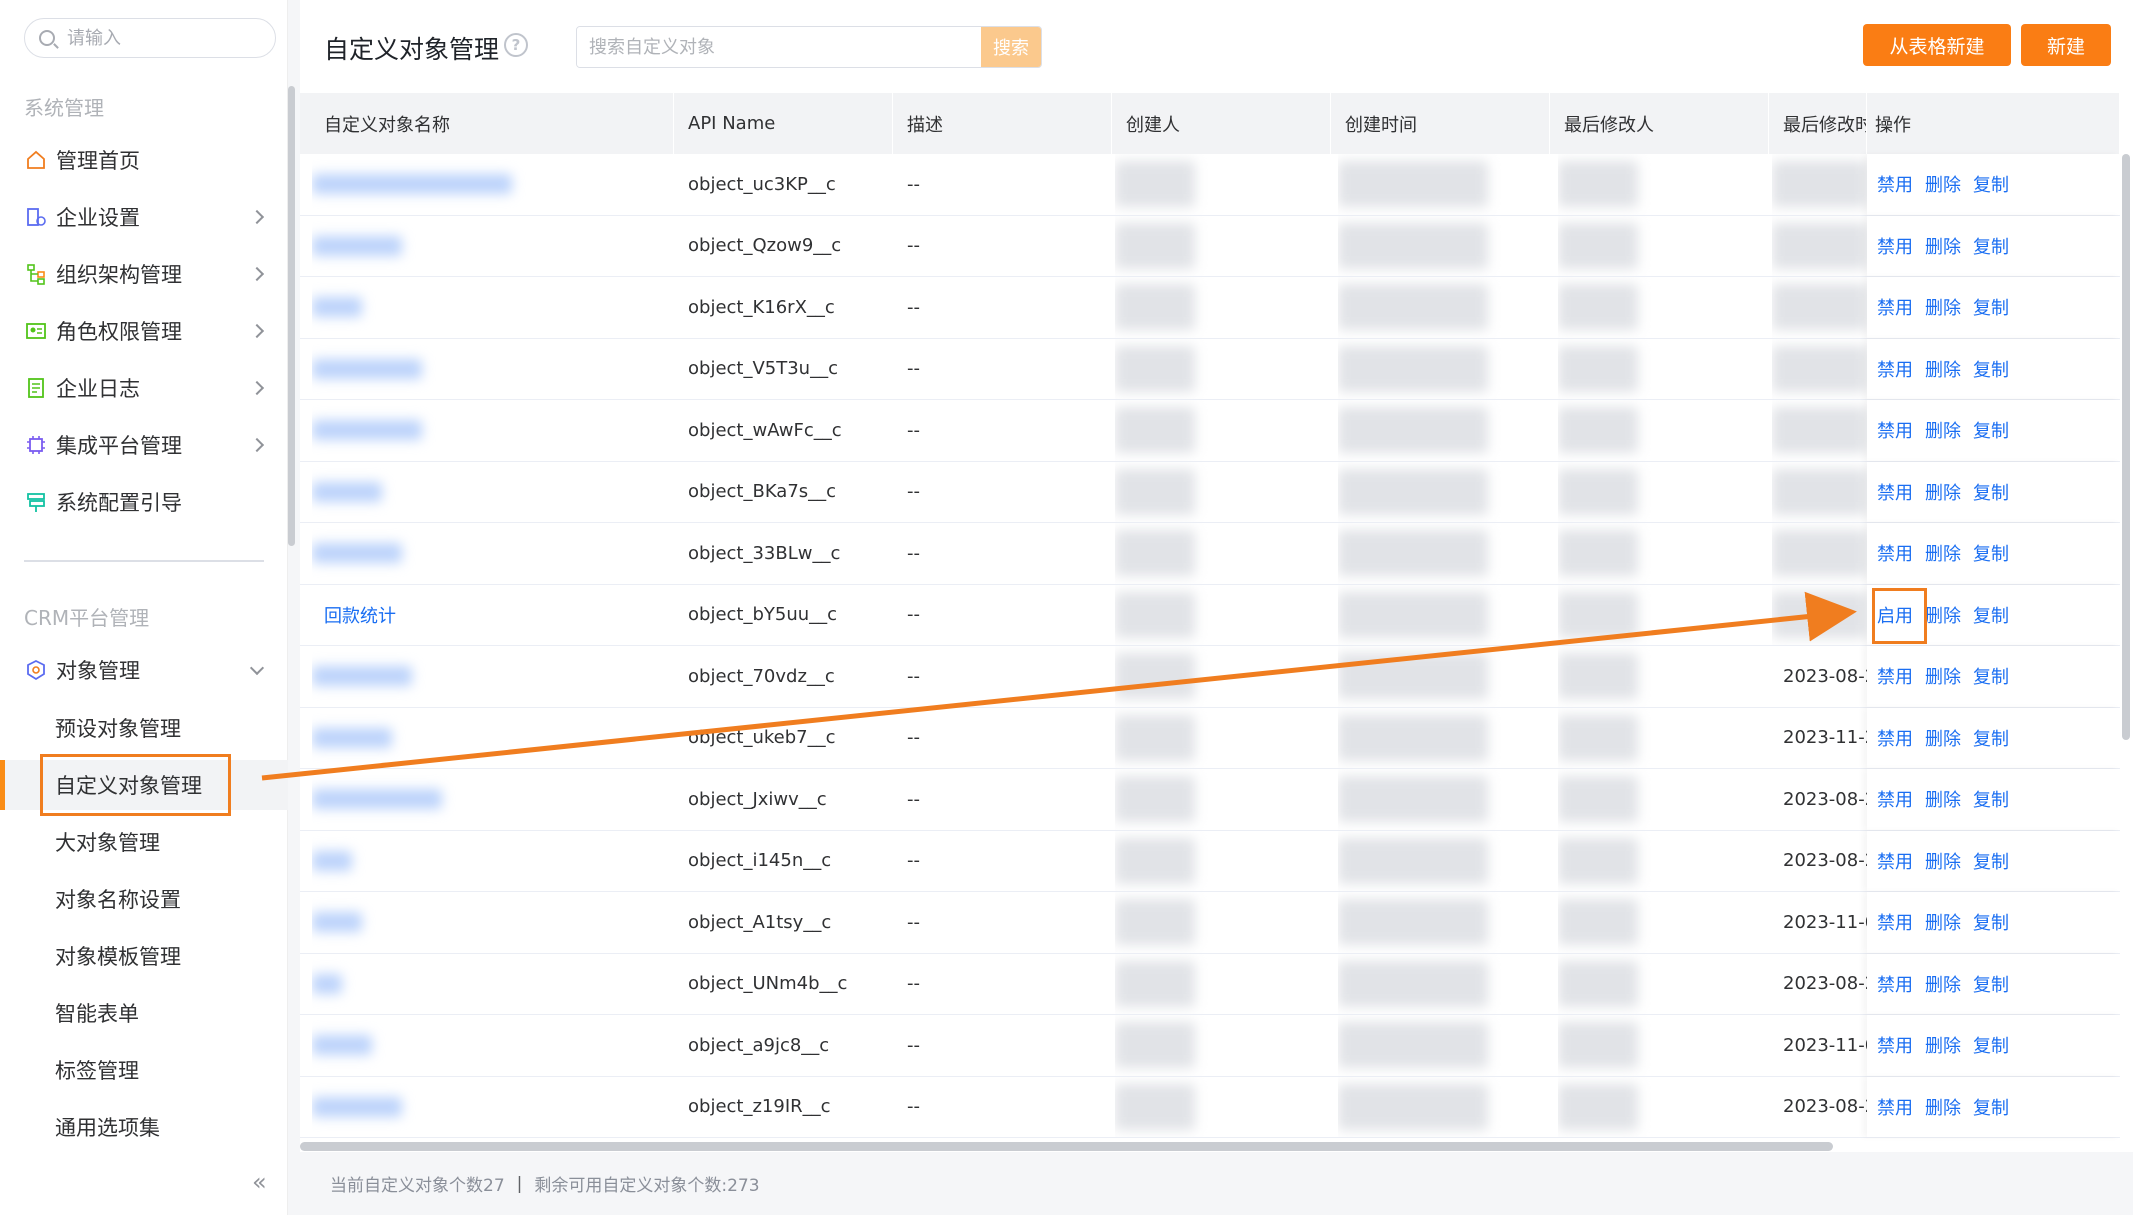 The image size is (2133, 1215). What do you see at coordinates (144, 785) in the screenshot?
I see `sub-item-1: 自定义对象管理` at bounding box center [144, 785].